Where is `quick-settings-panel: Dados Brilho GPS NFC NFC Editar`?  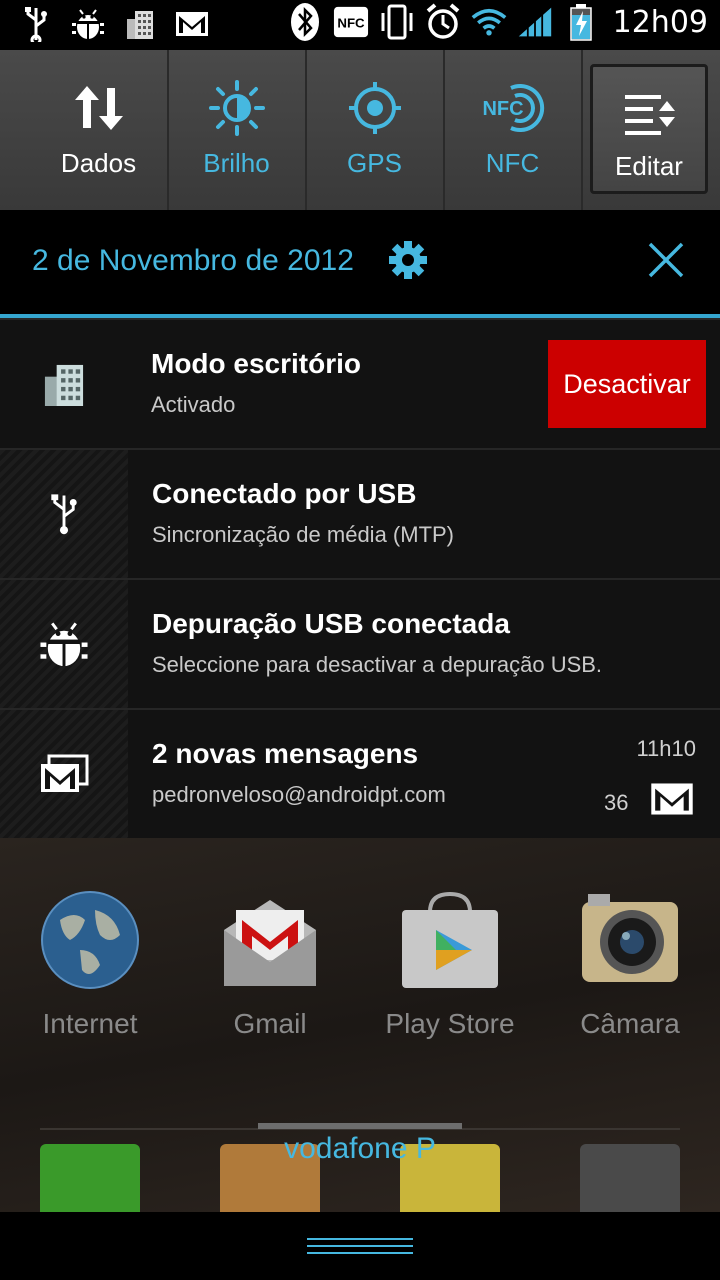
quick-settings-panel: Dados Brilho GPS NFC NFC Editar is located at coordinates (360, 130).